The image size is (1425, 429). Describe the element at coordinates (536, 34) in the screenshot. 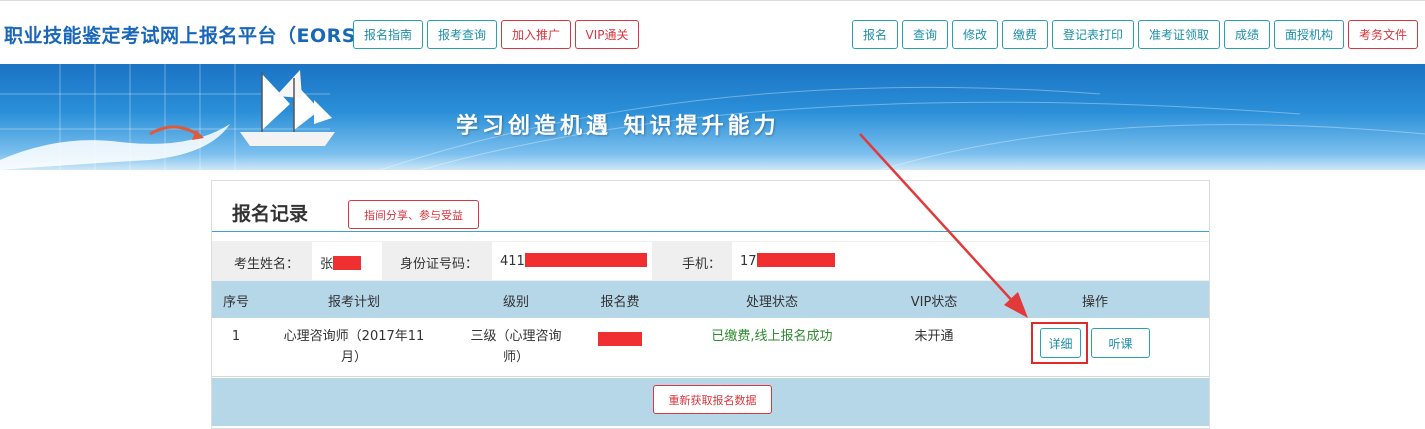

I see `join-promotion-button: 加入推广` at that location.